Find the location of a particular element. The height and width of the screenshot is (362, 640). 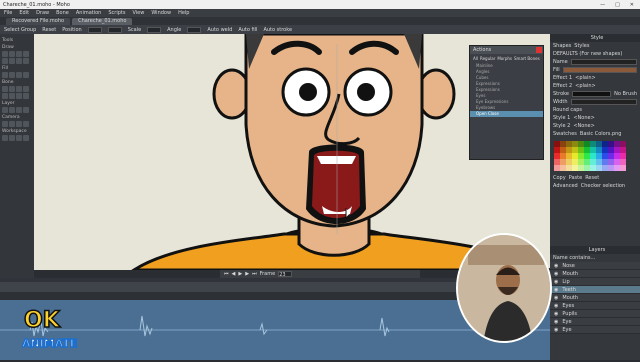

tab-styles: Styles is located at coordinates (581, 46).